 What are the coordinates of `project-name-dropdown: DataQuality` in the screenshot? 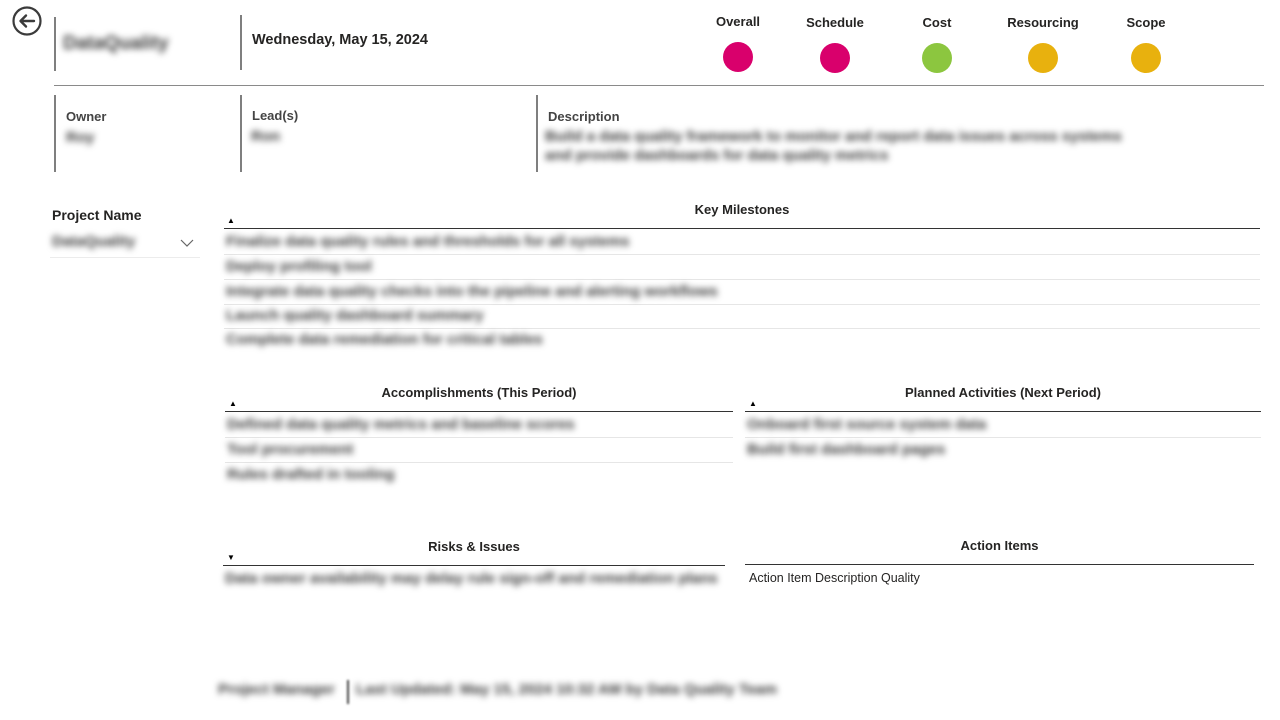 It's located at (125, 244).